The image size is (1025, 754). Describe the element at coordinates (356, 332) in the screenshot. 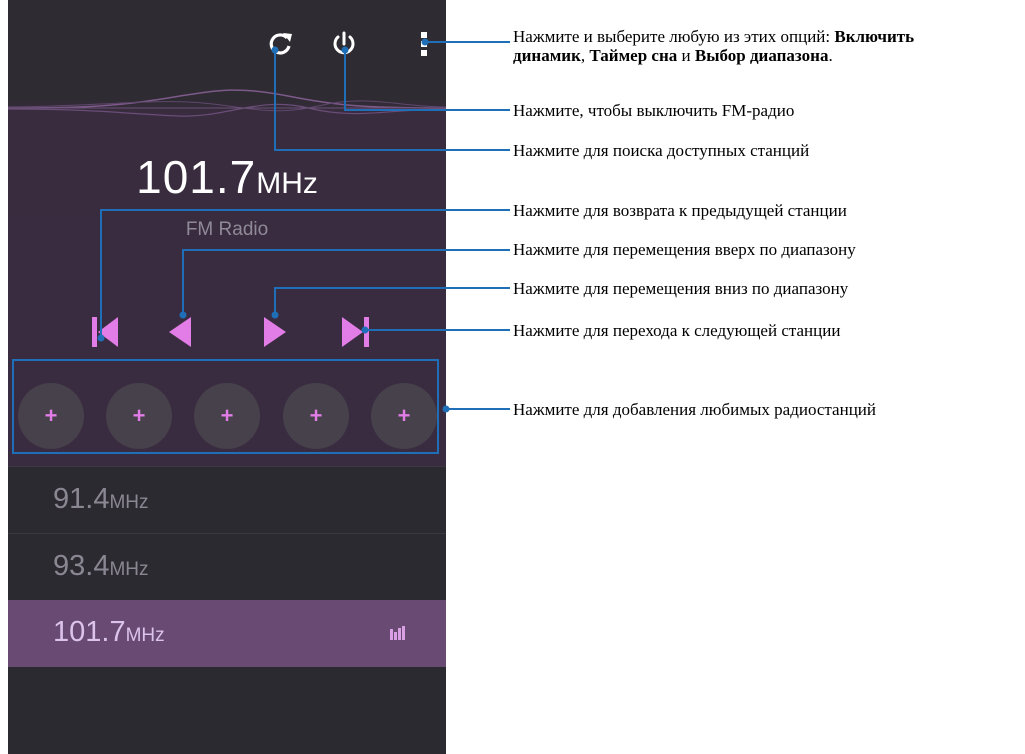

I see `skip-next-icon` at that location.